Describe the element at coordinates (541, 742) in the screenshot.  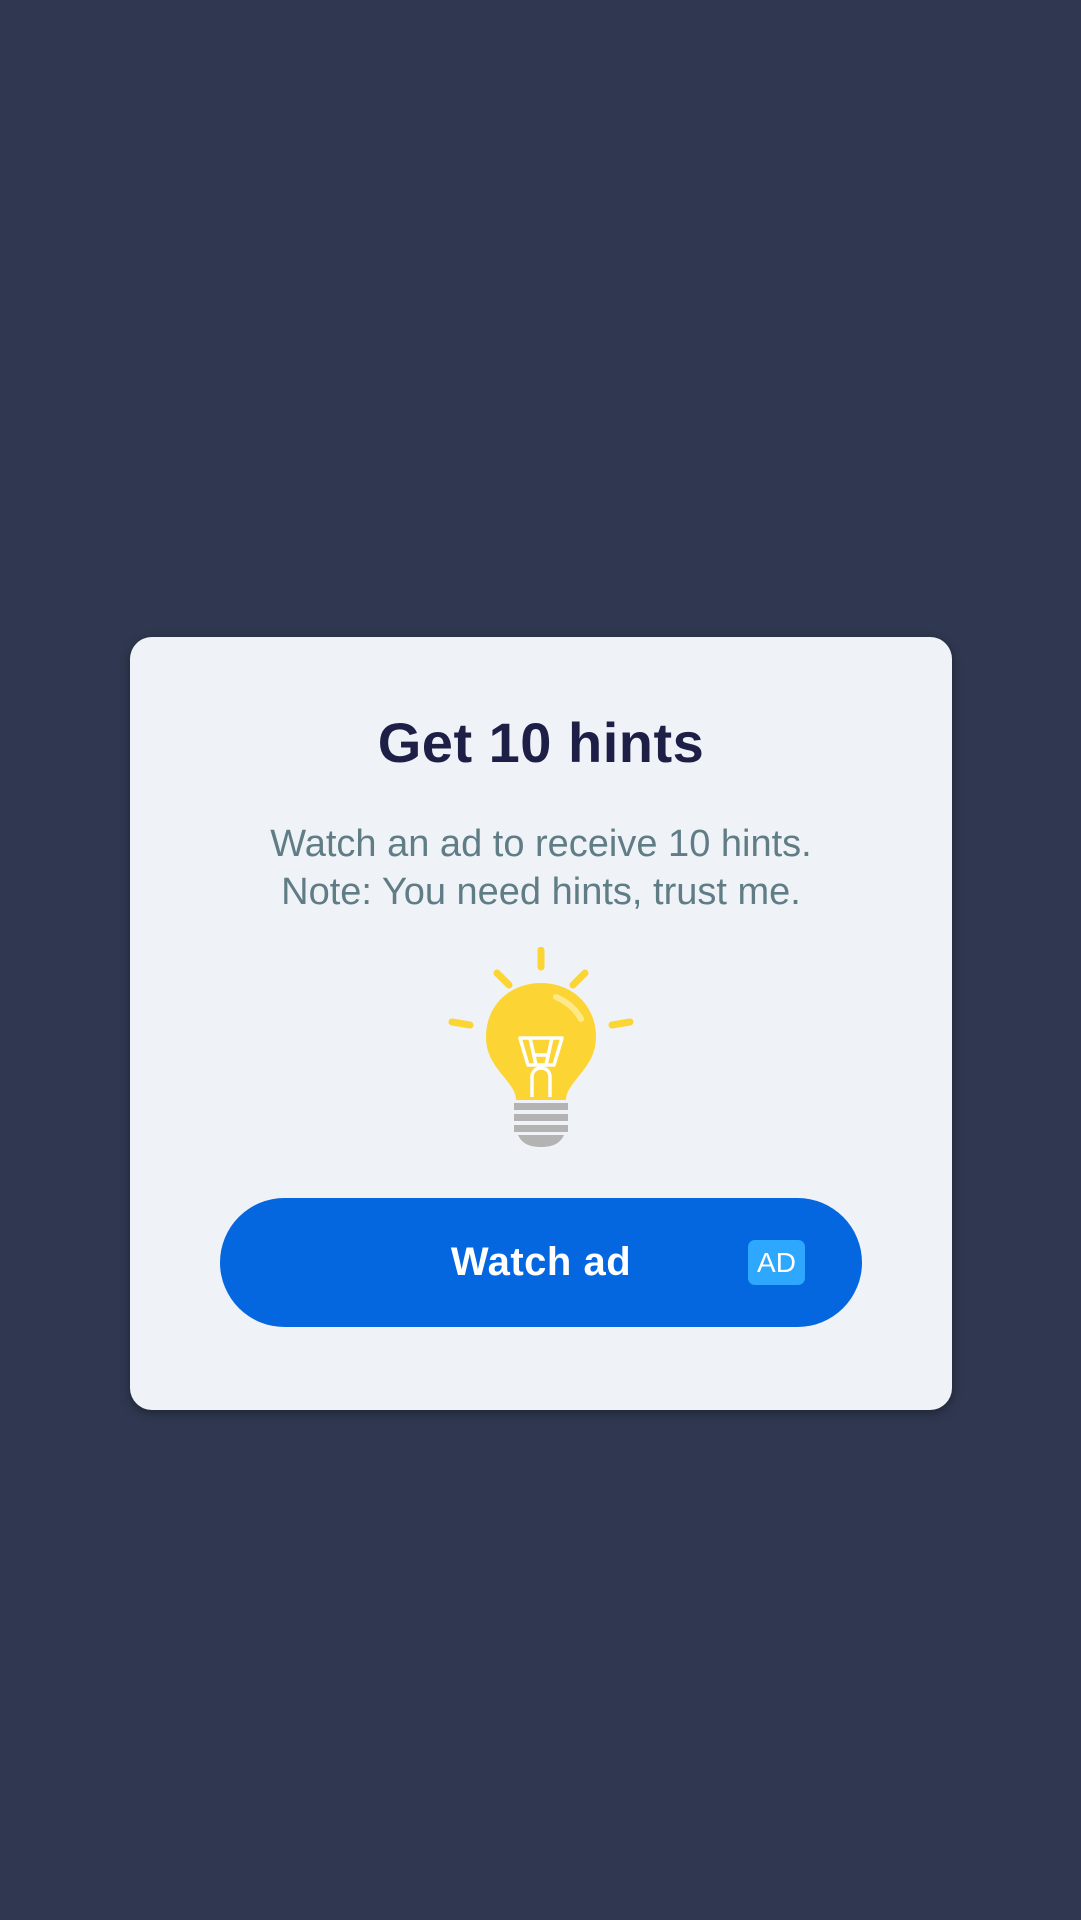
I see `dialog-title: Get 10 hints` at that location.